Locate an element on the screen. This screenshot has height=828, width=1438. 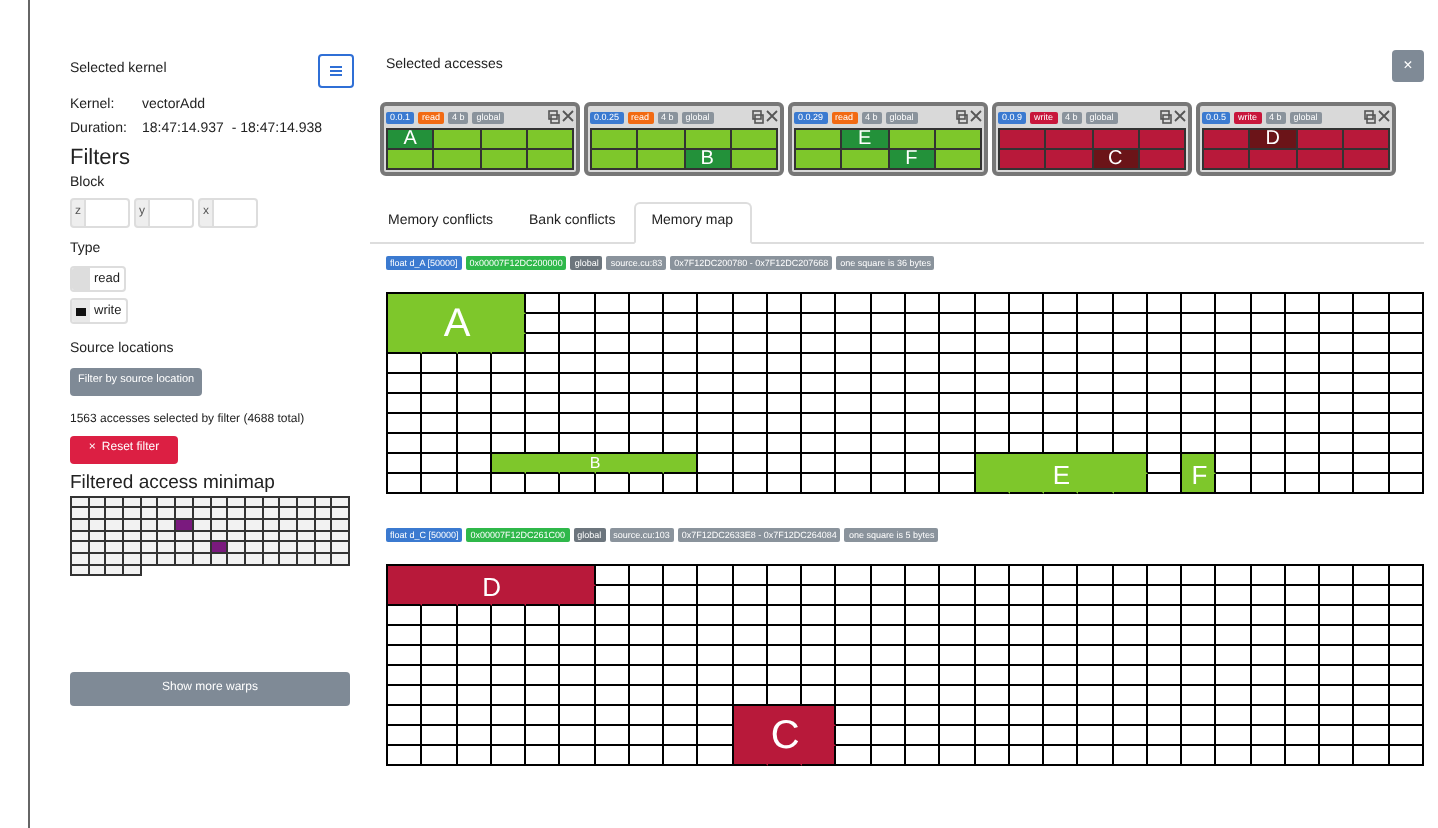
minimap-title: Filtered access minimap is located at coordinates (173, 482).